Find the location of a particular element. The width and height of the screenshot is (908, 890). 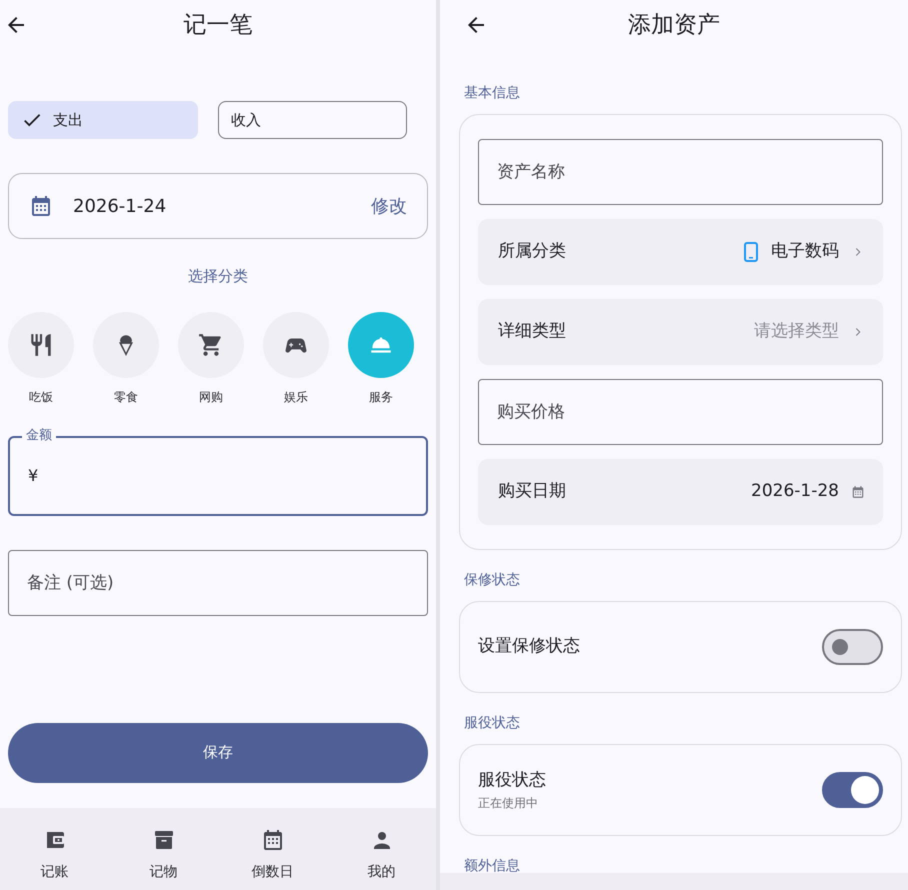

text-field: 资产名称 is located at coordinates (680, 172).